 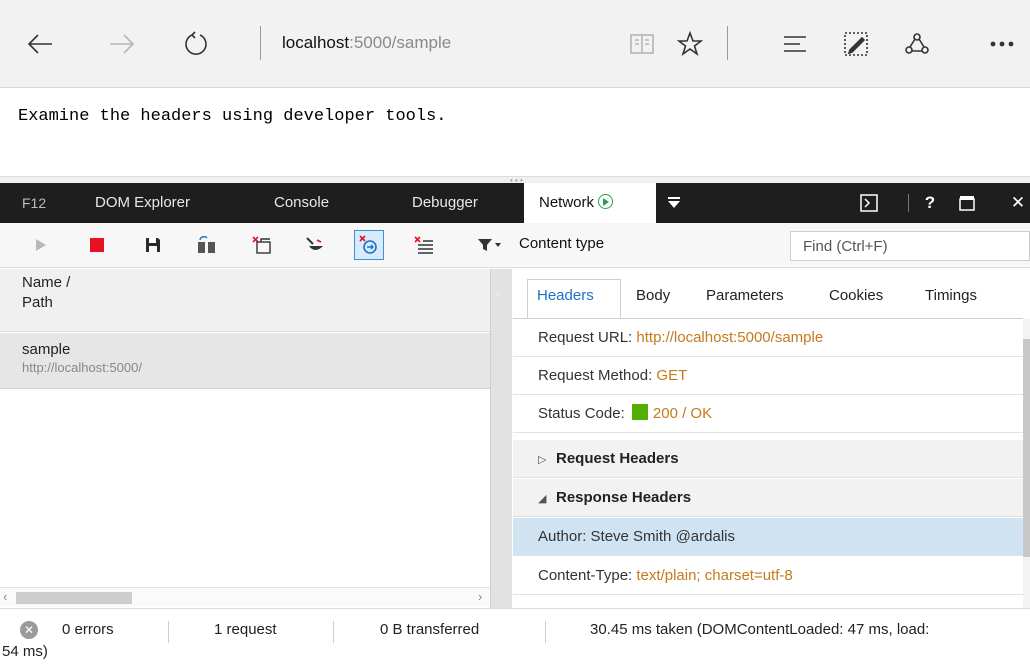 I want to click on network-toolbar: Content type, so click(x=515, y=245).